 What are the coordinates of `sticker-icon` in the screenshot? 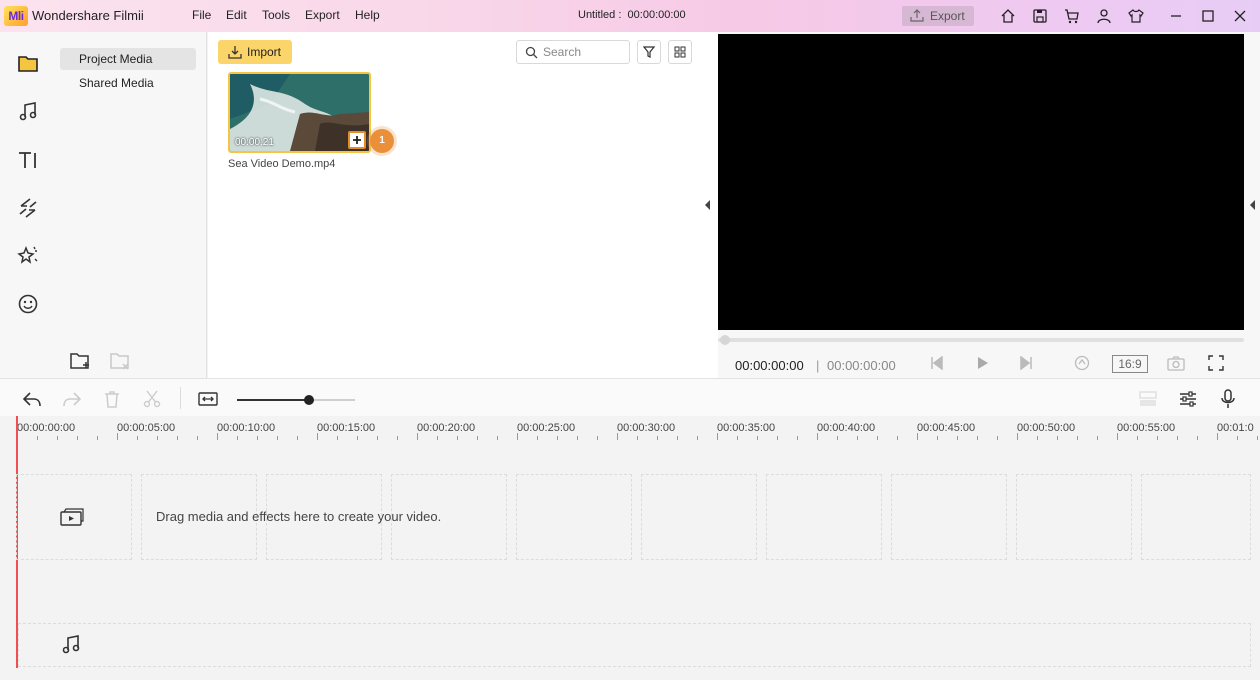 It's located at (28, 304).